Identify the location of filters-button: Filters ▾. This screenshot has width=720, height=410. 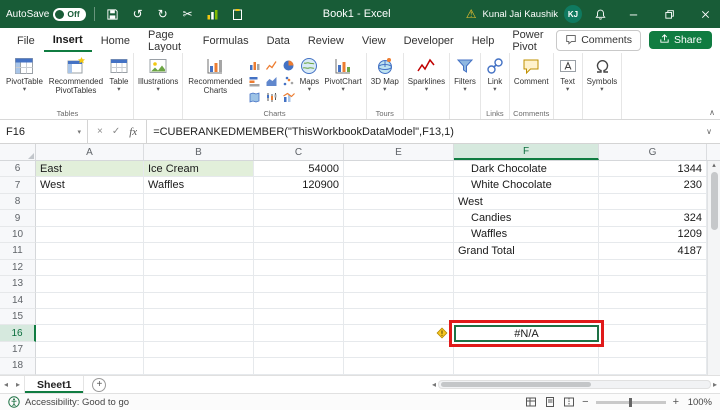
(465, 73).